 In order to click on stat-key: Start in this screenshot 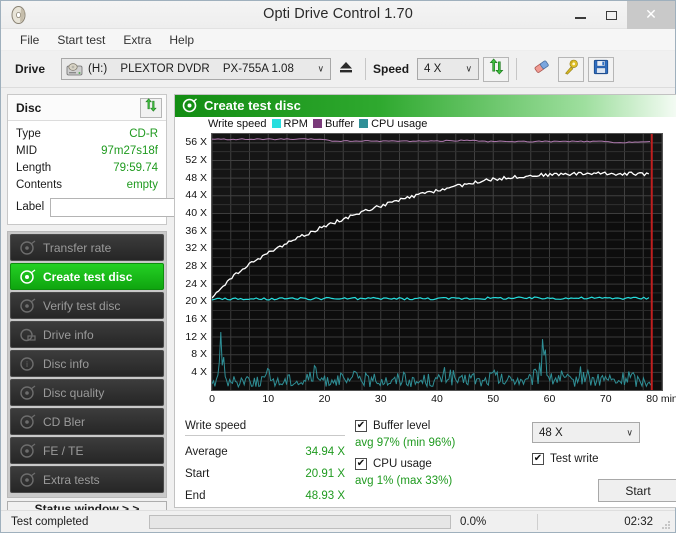, I will do `click(197, 474)`.